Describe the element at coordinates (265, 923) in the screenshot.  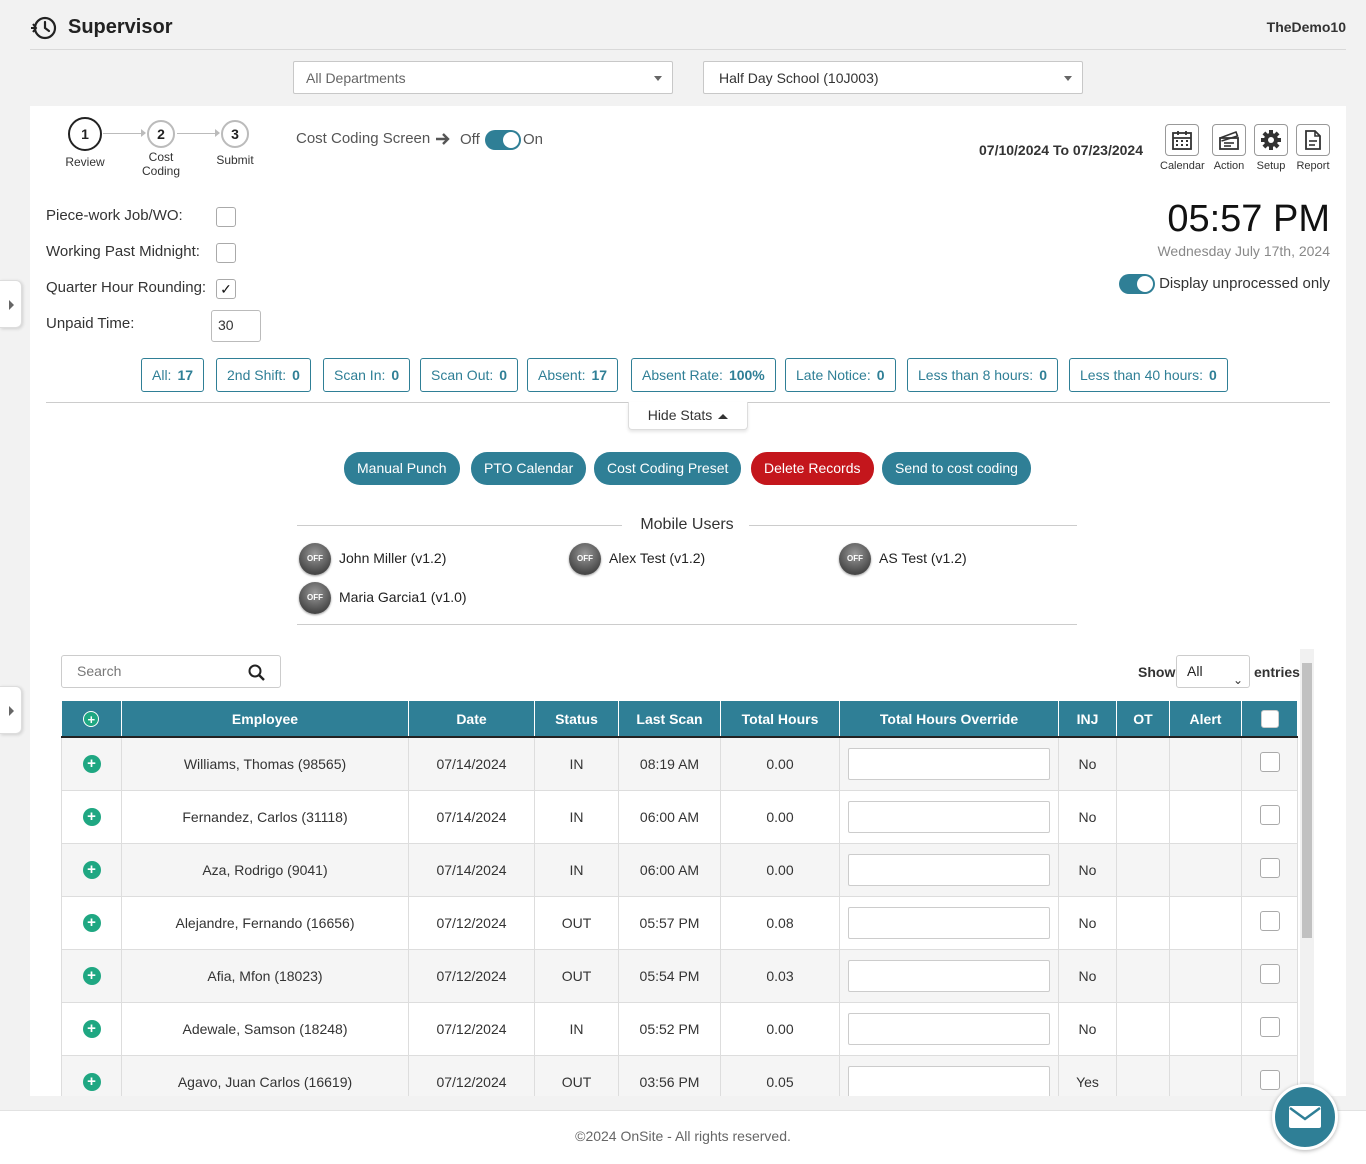
I see `employee-cell: Alejandre, Fernando (16656)` at that location.